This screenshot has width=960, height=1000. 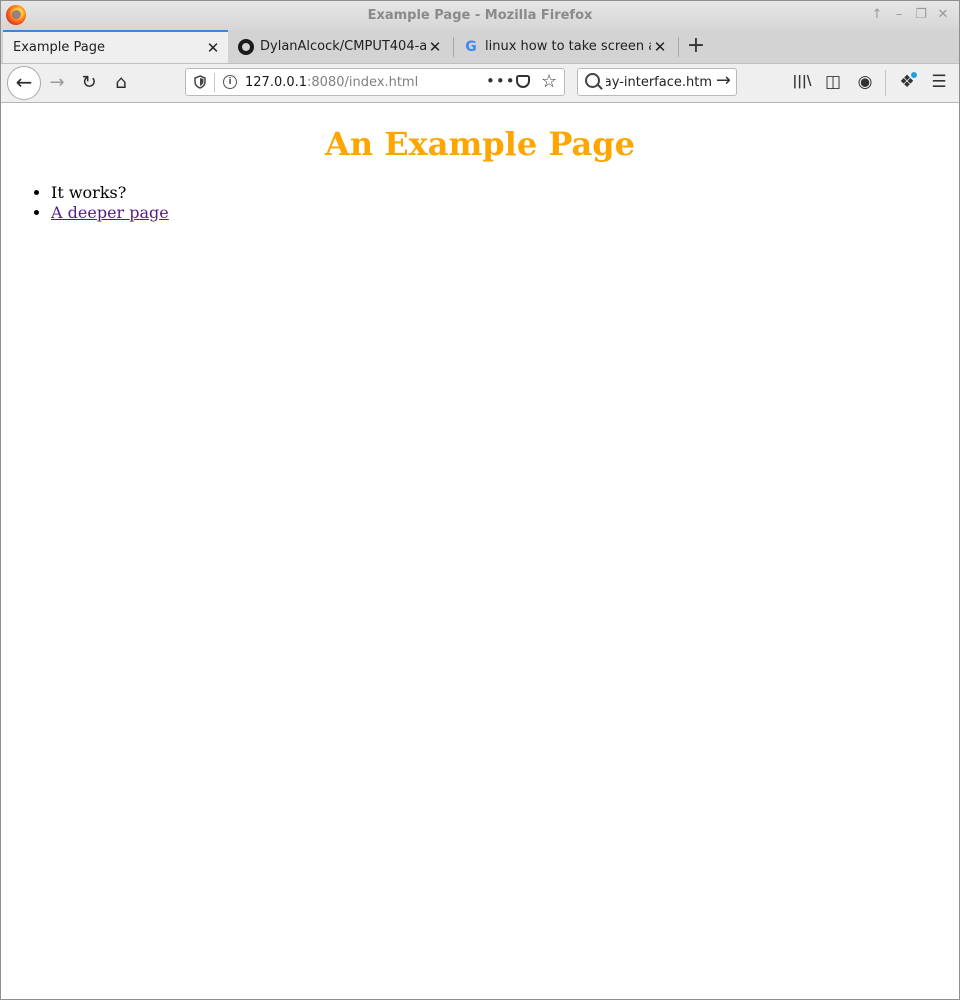 I want to click on extensions-icon: ❖, so click(x=907, y=82).